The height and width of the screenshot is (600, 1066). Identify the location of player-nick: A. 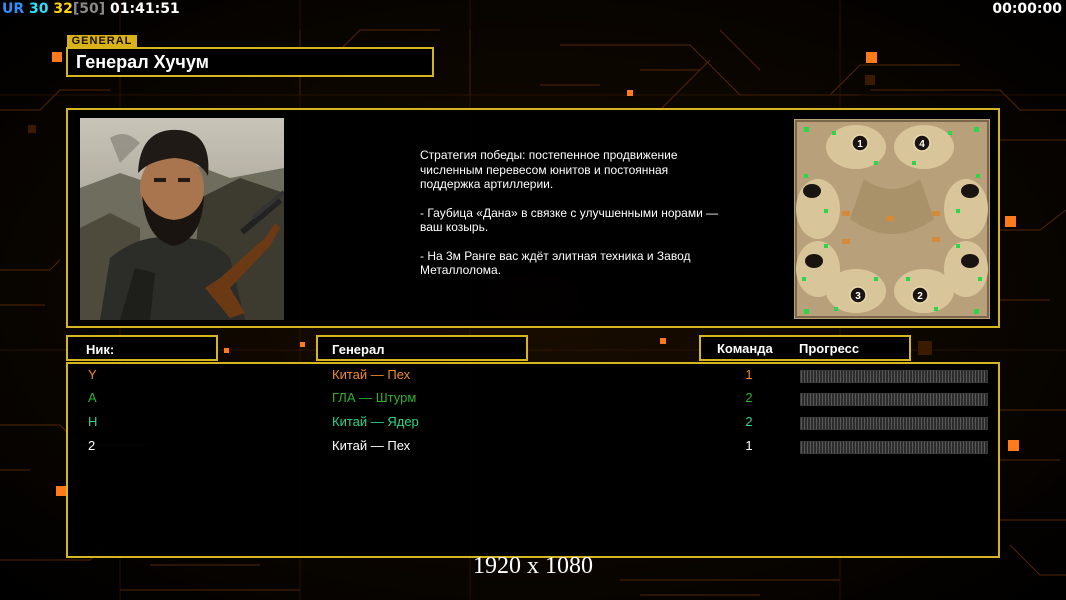
(92, 397).